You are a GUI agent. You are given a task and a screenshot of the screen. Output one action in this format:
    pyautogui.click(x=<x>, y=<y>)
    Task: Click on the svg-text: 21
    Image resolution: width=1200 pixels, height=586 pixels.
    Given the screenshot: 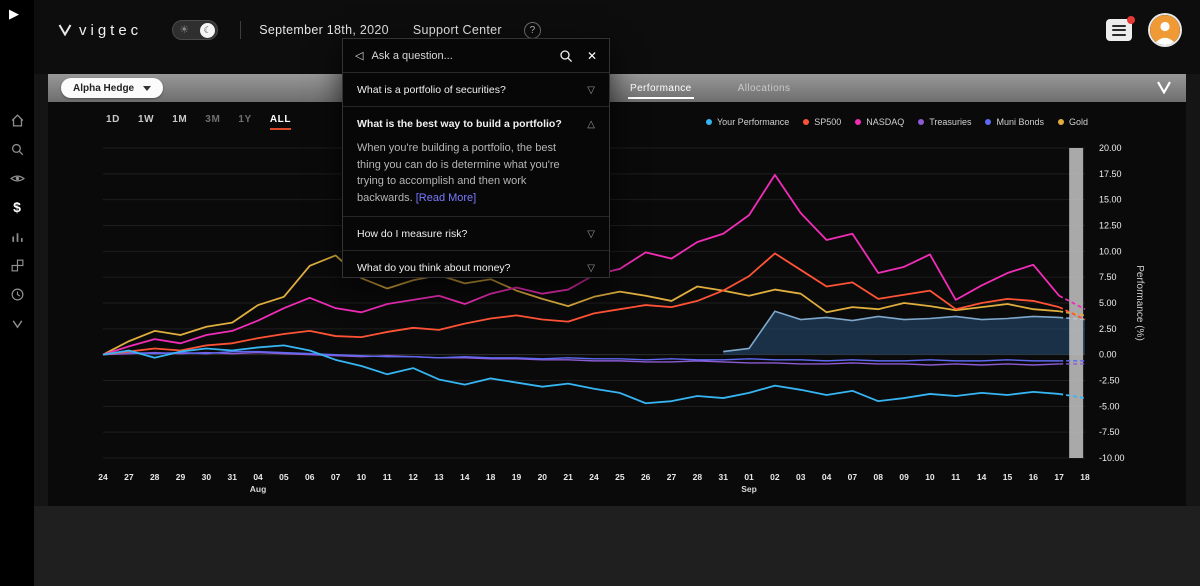 What is the action you would take?
    pyautogui.click(x=568, y=477)
    